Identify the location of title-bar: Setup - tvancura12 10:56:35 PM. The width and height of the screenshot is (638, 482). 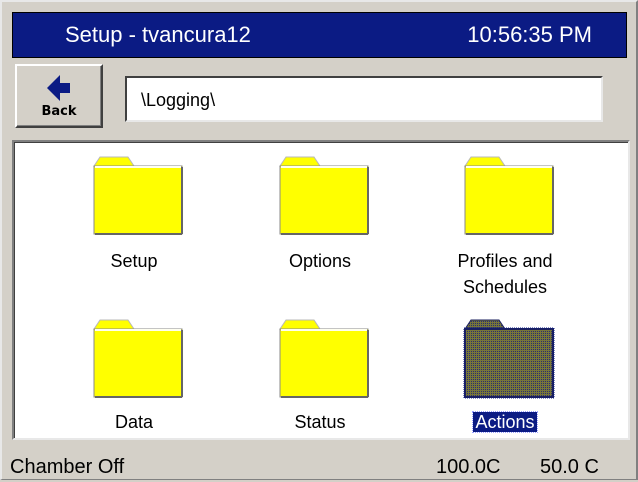
(319, 35).